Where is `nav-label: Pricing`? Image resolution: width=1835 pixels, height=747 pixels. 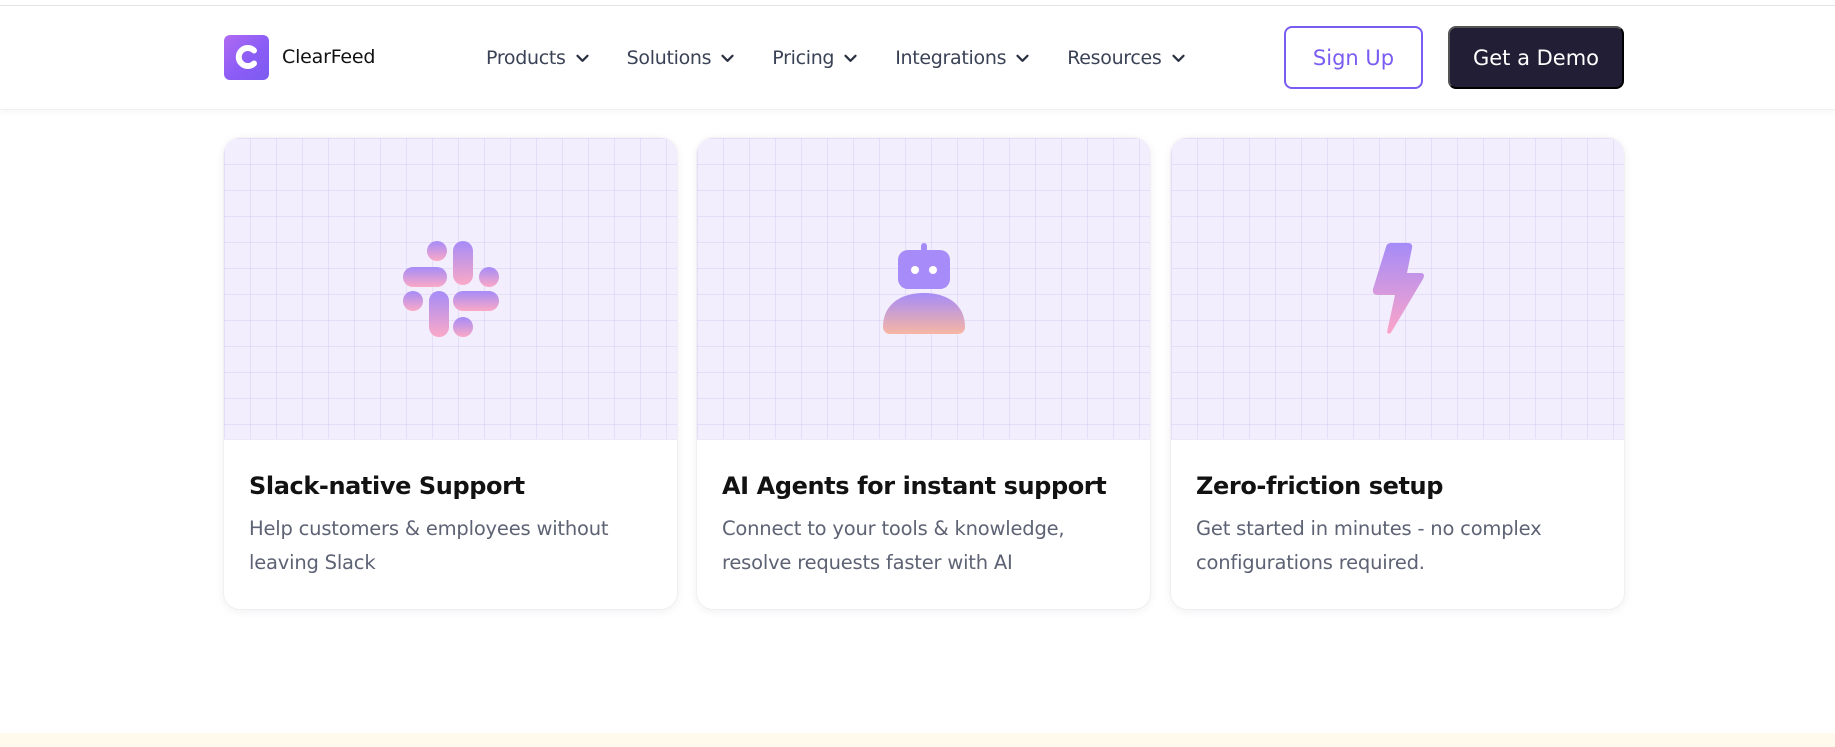
nav-label: Pricing is located at coordinates (803, 58).